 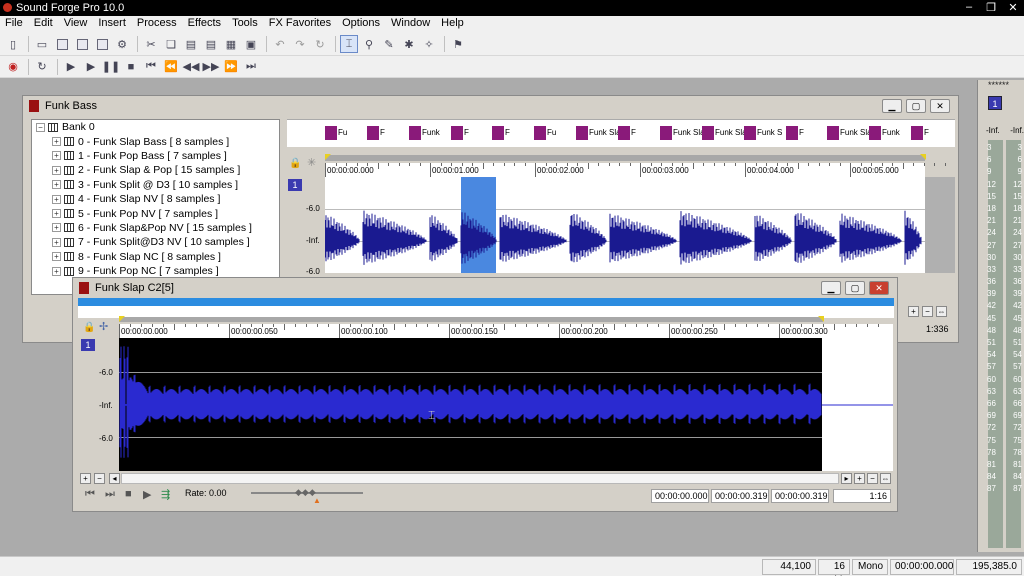 What do you see at coordinates (42, 67) in the screenshot?
I see `loop-icon: ↻` at bounding box center [42, 67].